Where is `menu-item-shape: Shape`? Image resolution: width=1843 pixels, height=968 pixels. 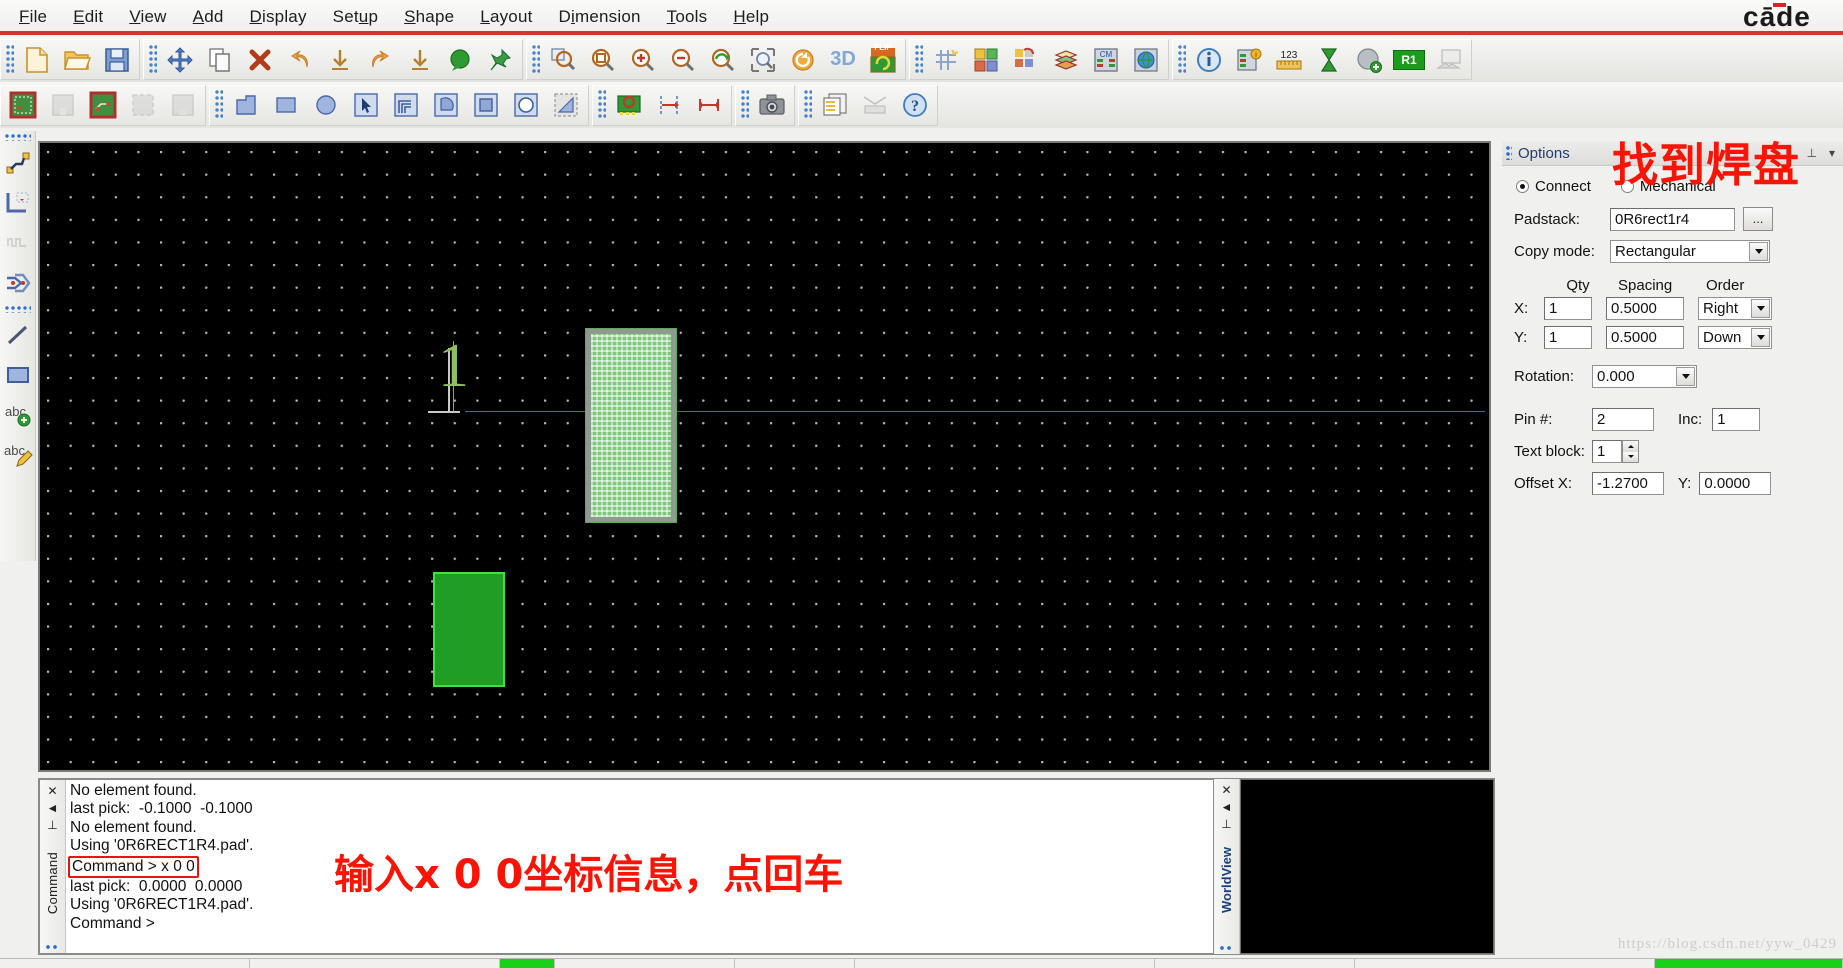
menu-item-shape: Shape is located at coordinates (429, 17).